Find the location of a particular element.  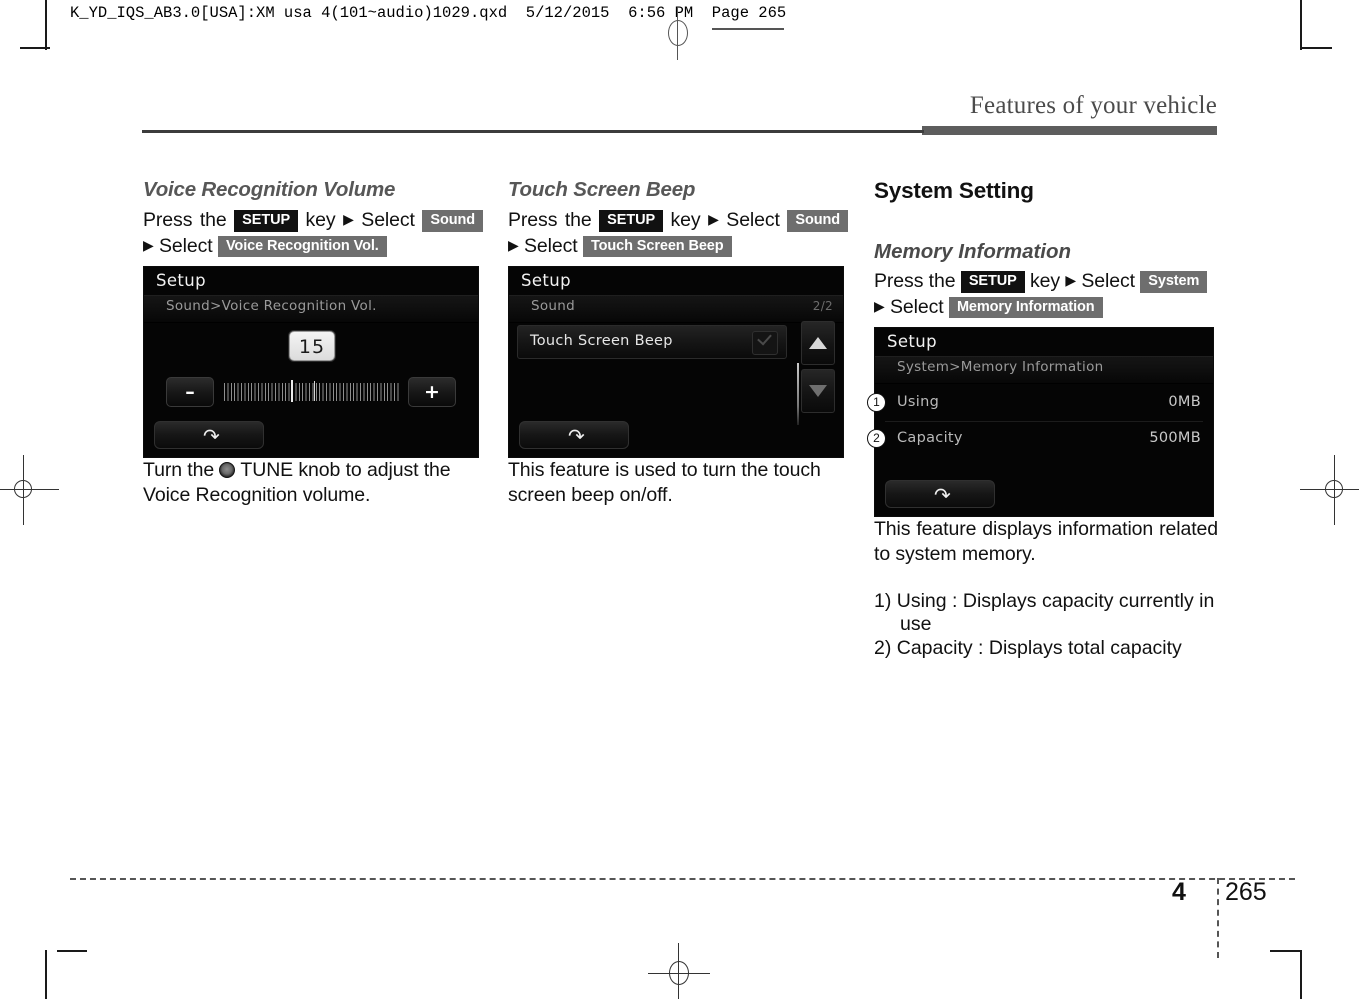

heading-touch-screen-beep: Touch Screen Beep is located at coordinates (602, 189).